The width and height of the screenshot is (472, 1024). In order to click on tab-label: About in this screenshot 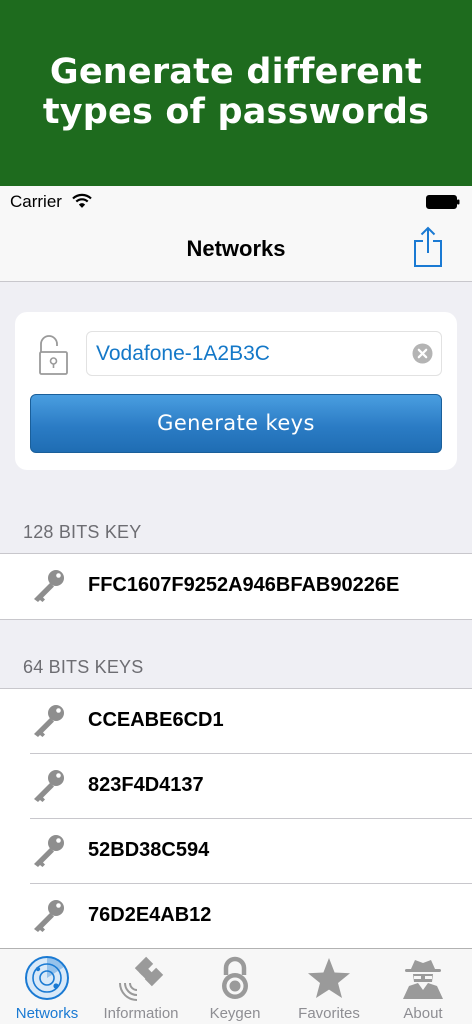, I will do `click(423, 1013)`.